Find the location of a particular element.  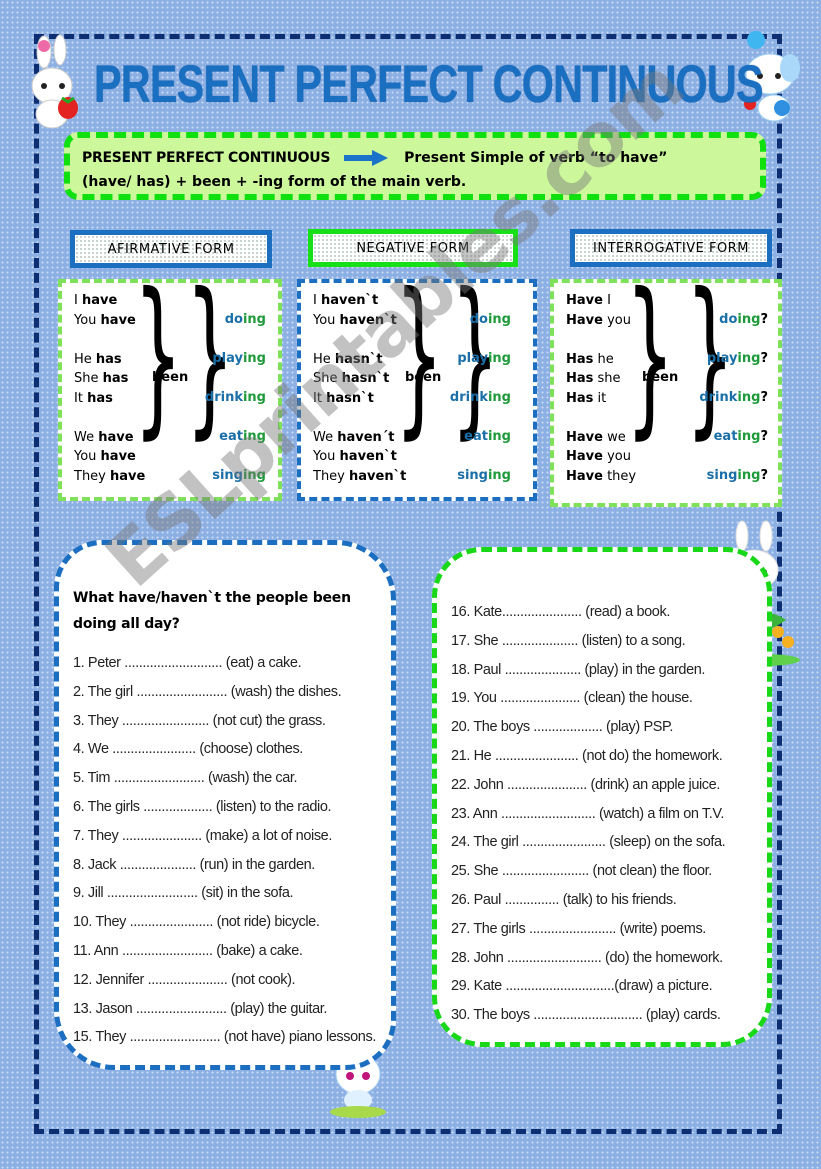

bunny-strawberry-icon is located at coordinates (54, 81).